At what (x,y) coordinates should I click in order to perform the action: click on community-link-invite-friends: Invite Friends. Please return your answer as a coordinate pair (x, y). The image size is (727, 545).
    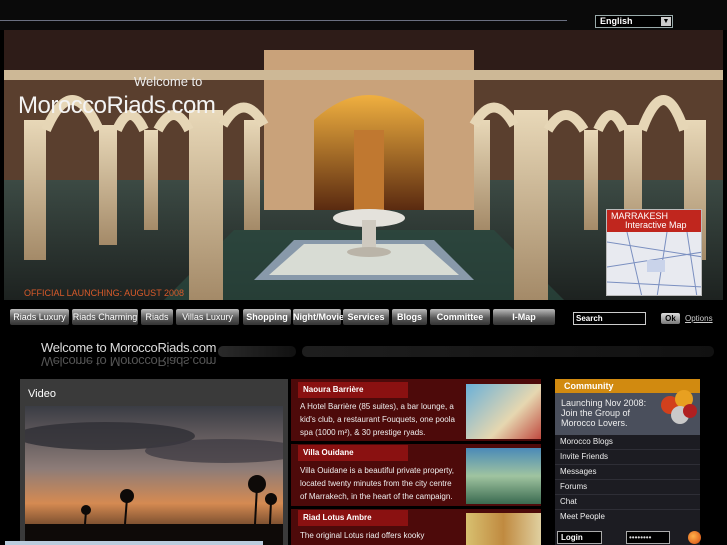
    Looking at the image, I should click on (584, 456).